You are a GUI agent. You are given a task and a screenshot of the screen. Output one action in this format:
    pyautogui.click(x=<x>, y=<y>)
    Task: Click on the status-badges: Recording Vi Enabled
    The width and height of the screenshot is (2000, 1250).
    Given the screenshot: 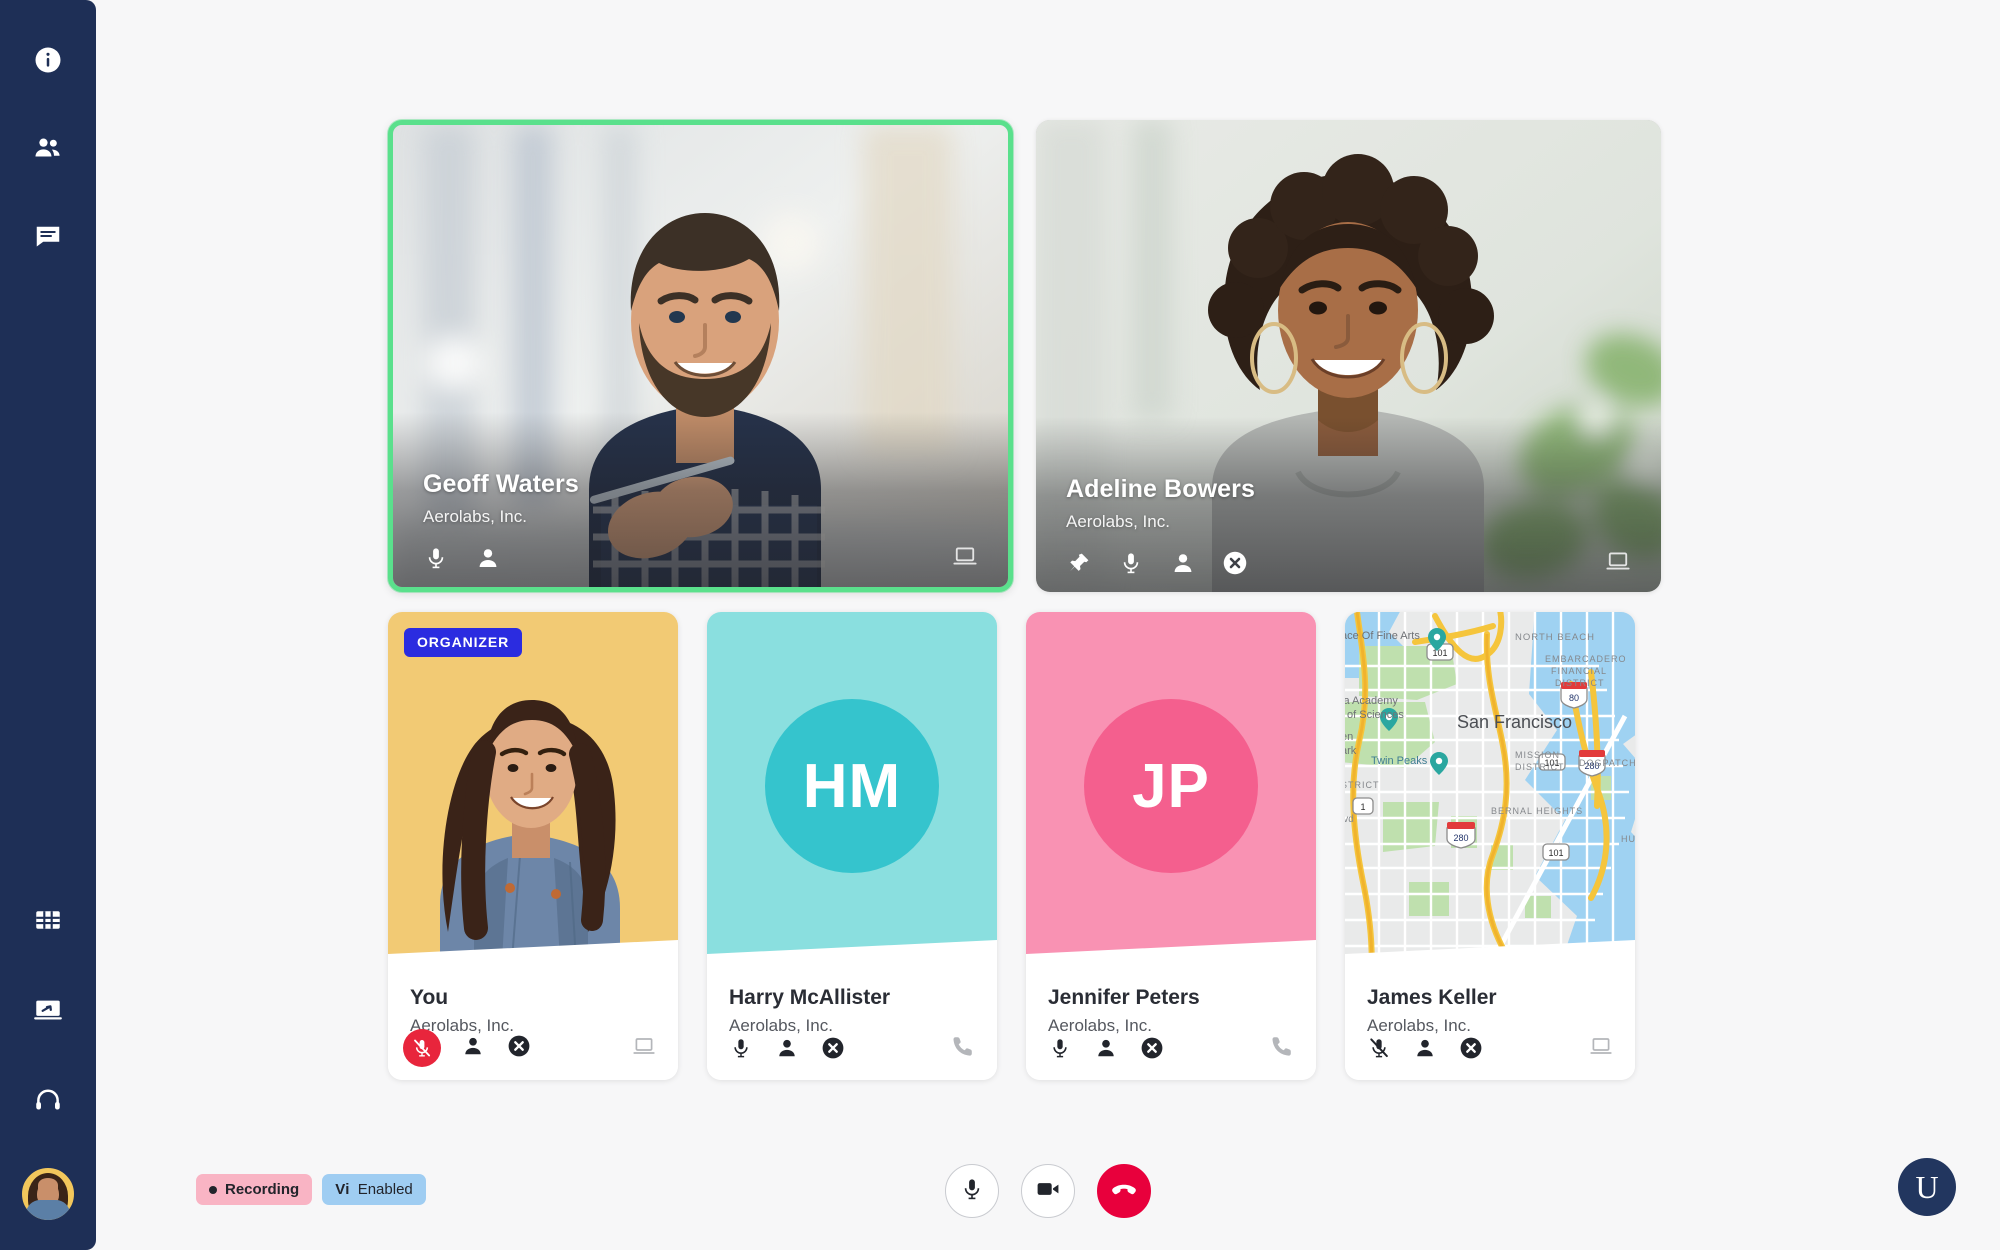 What is the action you would take?
    pyautogui.click(x=311, y=1189)
    